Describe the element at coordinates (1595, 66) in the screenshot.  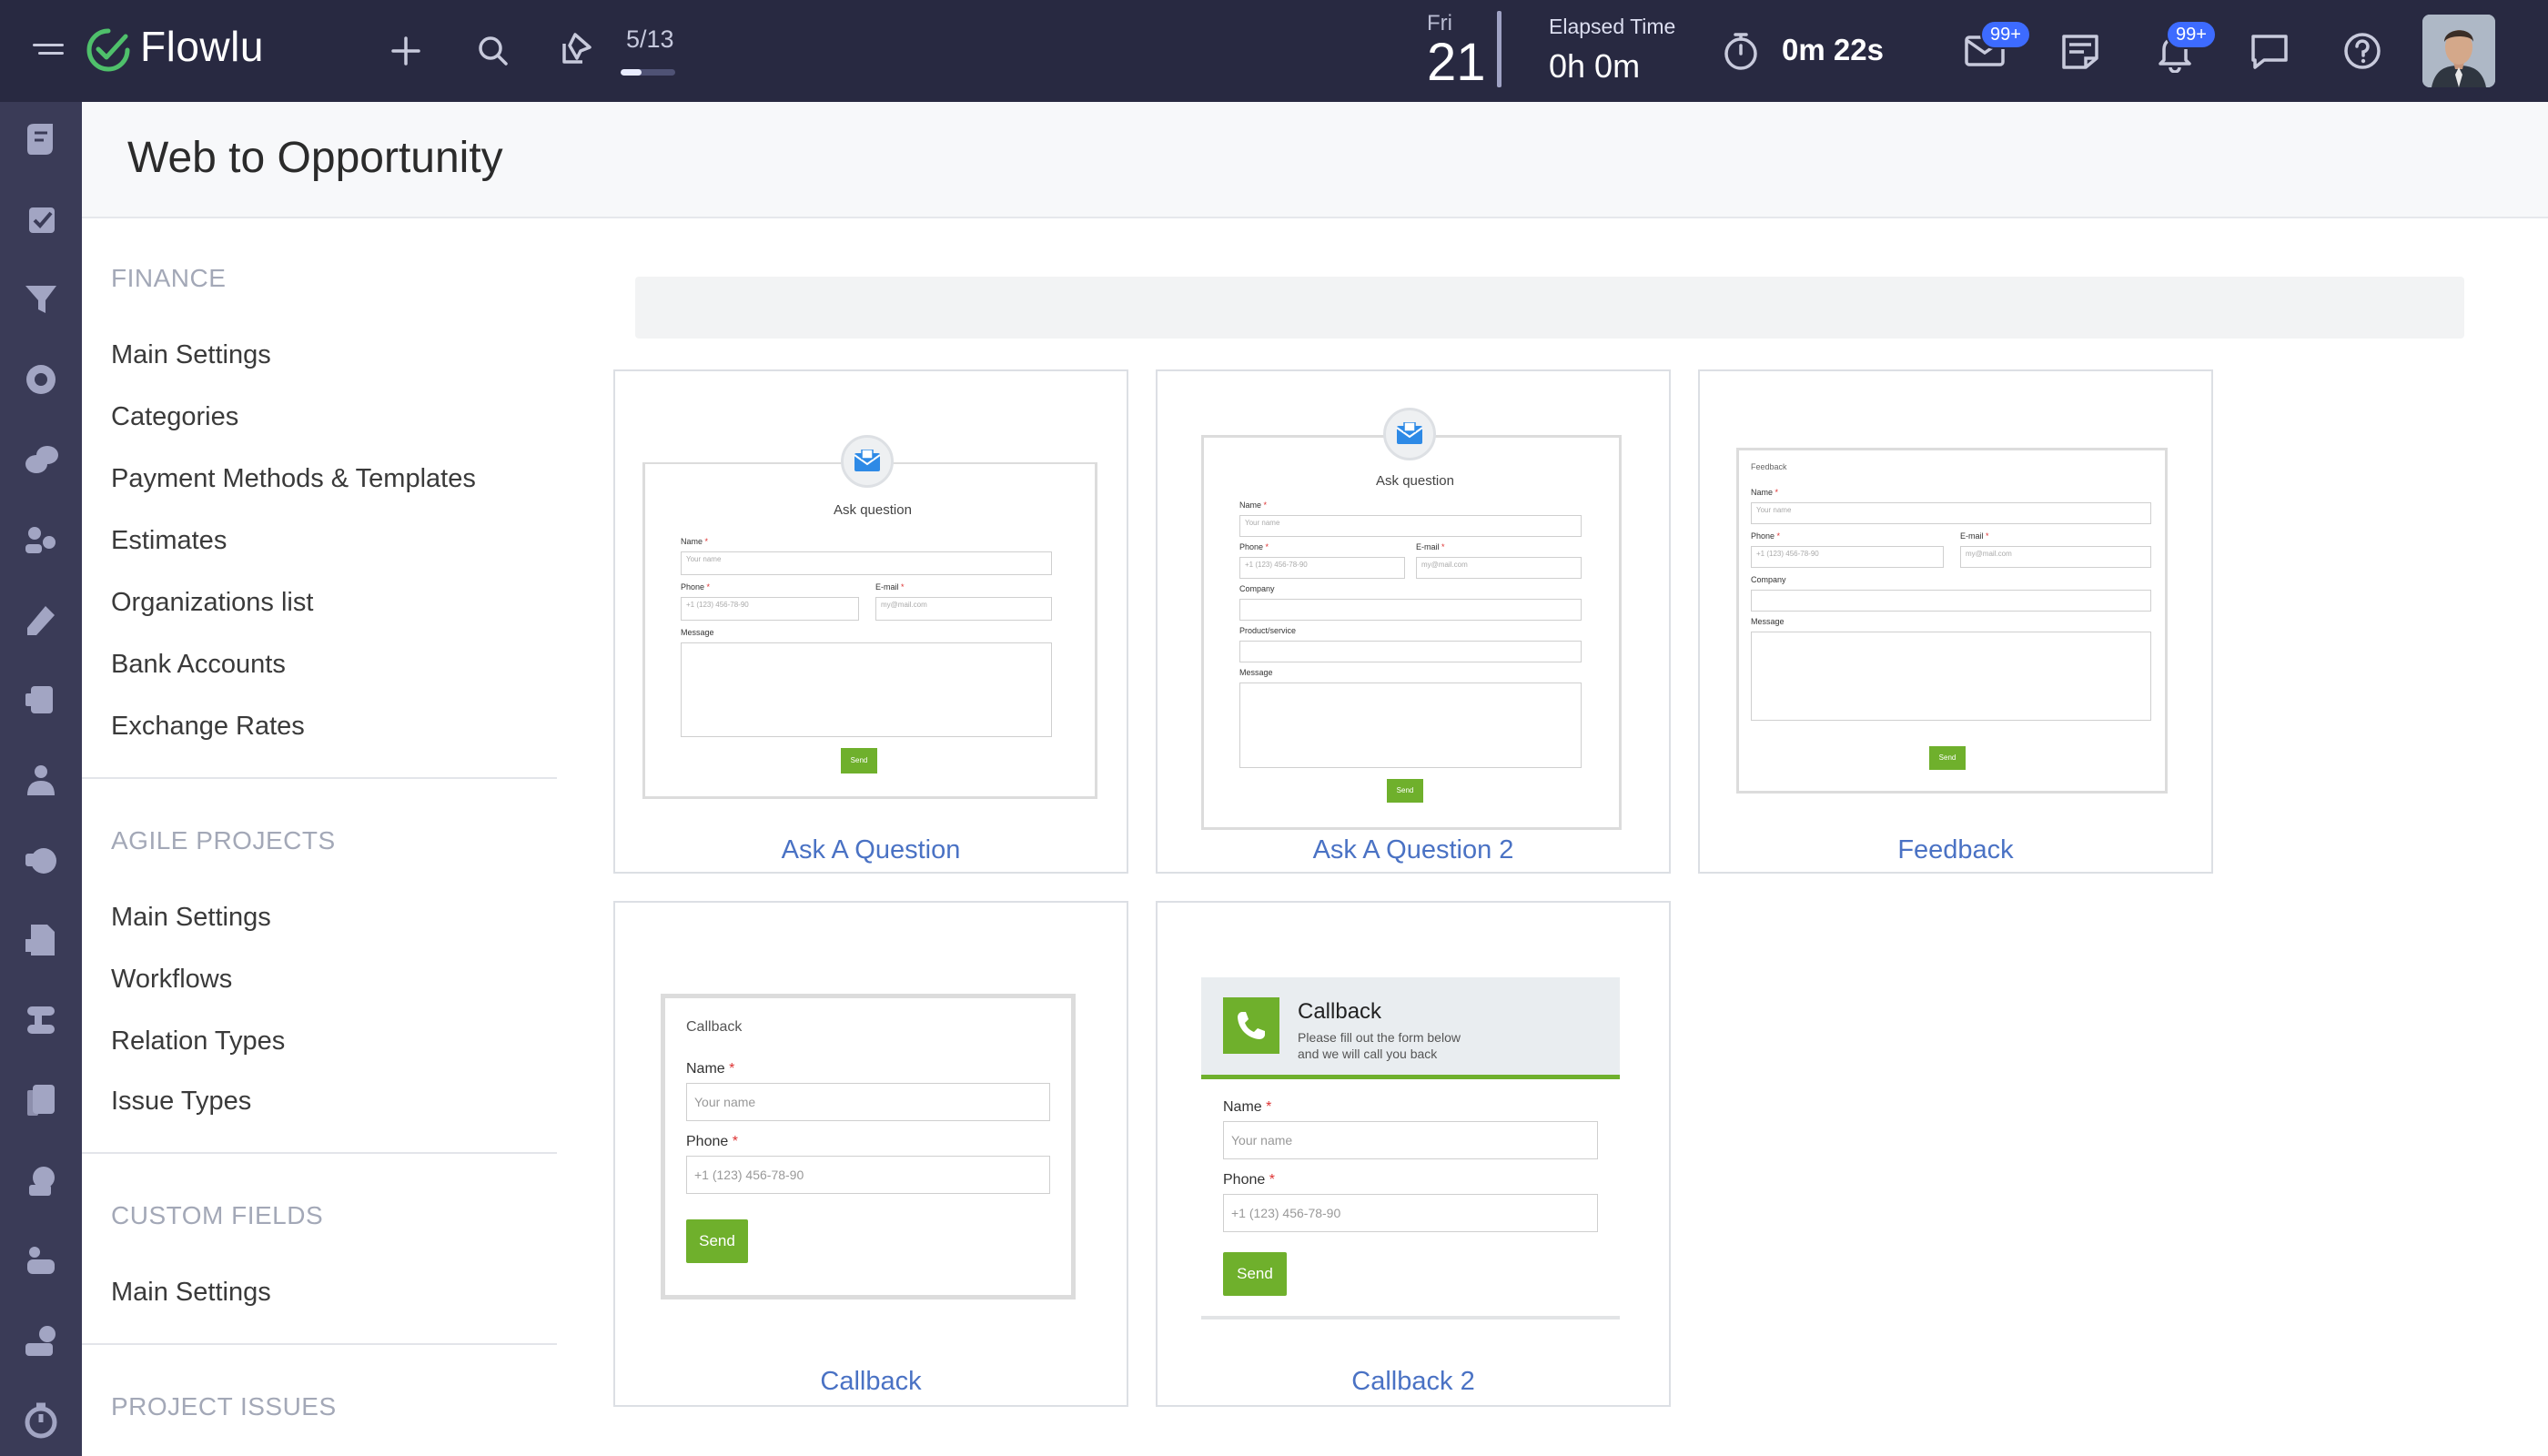
I see `elapsed-value: 0h 0m` at that location.